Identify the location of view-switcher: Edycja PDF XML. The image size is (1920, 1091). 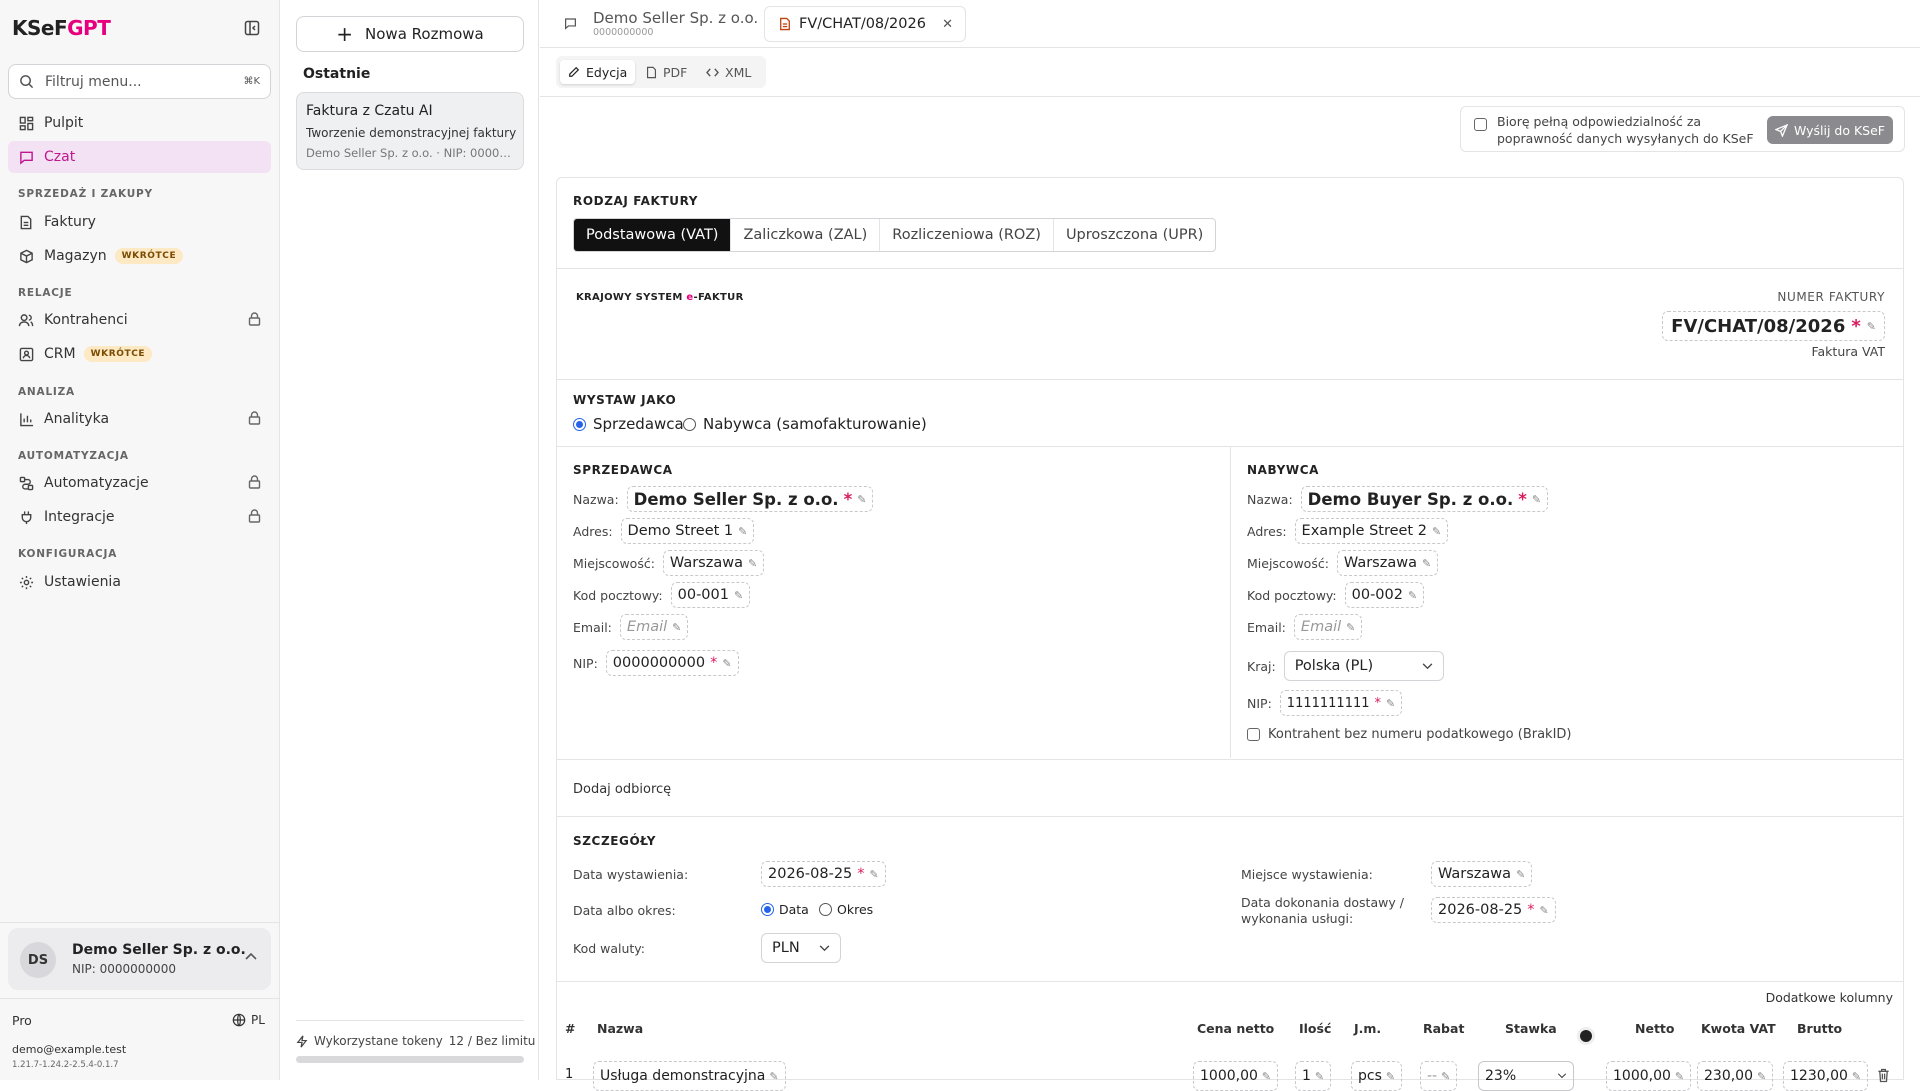
(661, 72).